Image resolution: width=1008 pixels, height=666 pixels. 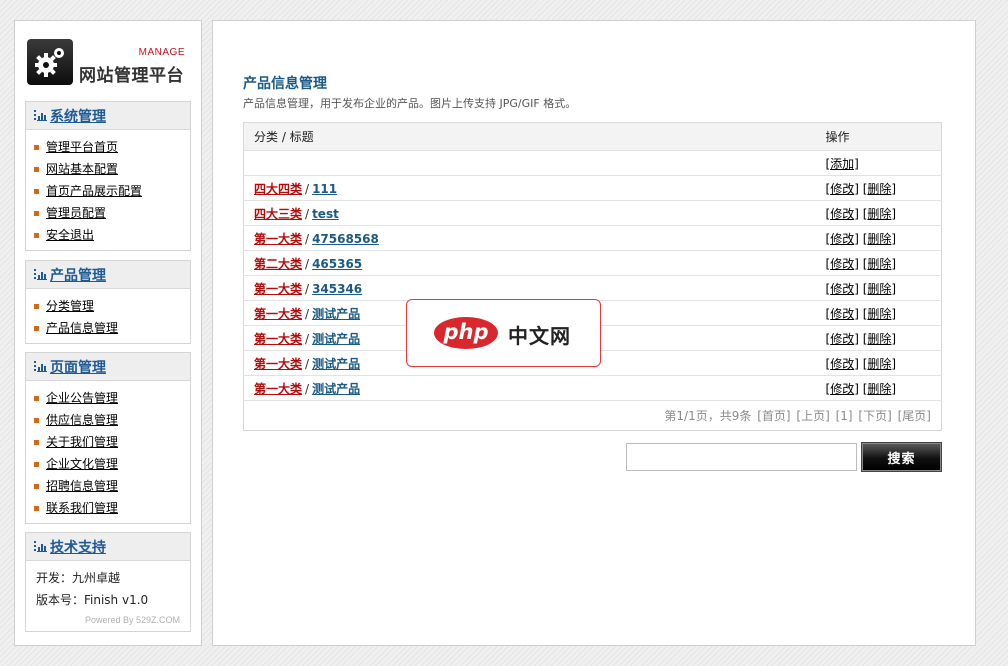 What do you see at coordinates (82, 420) in the screenshot?
I see `sidebar-item-supply-info: 供应信息管理` at bounding box center [82, 420].